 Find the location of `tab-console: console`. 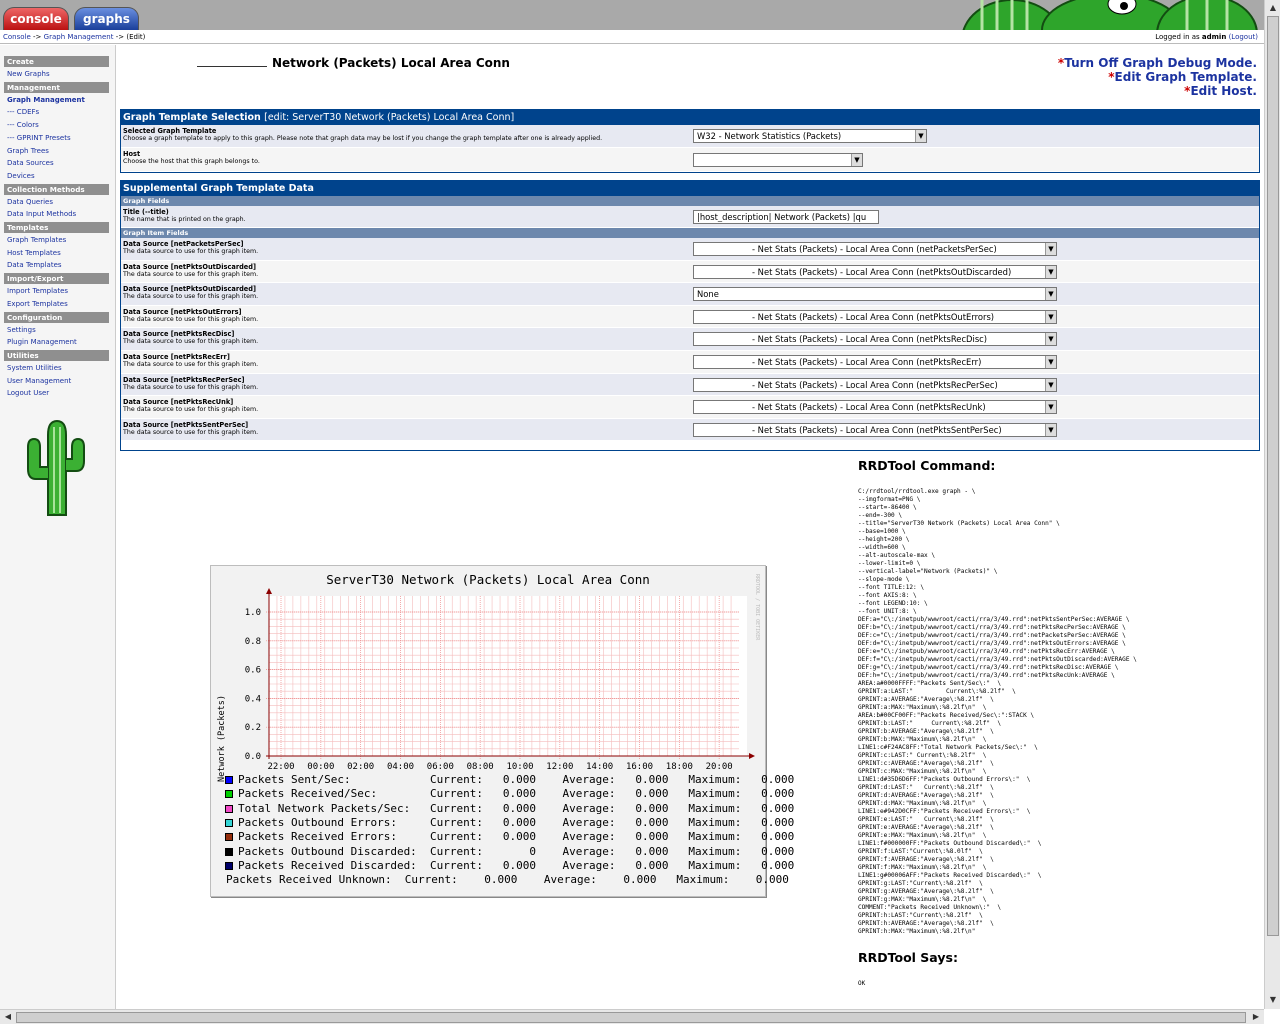

tab-console: console is located at coordinates (36, 18).